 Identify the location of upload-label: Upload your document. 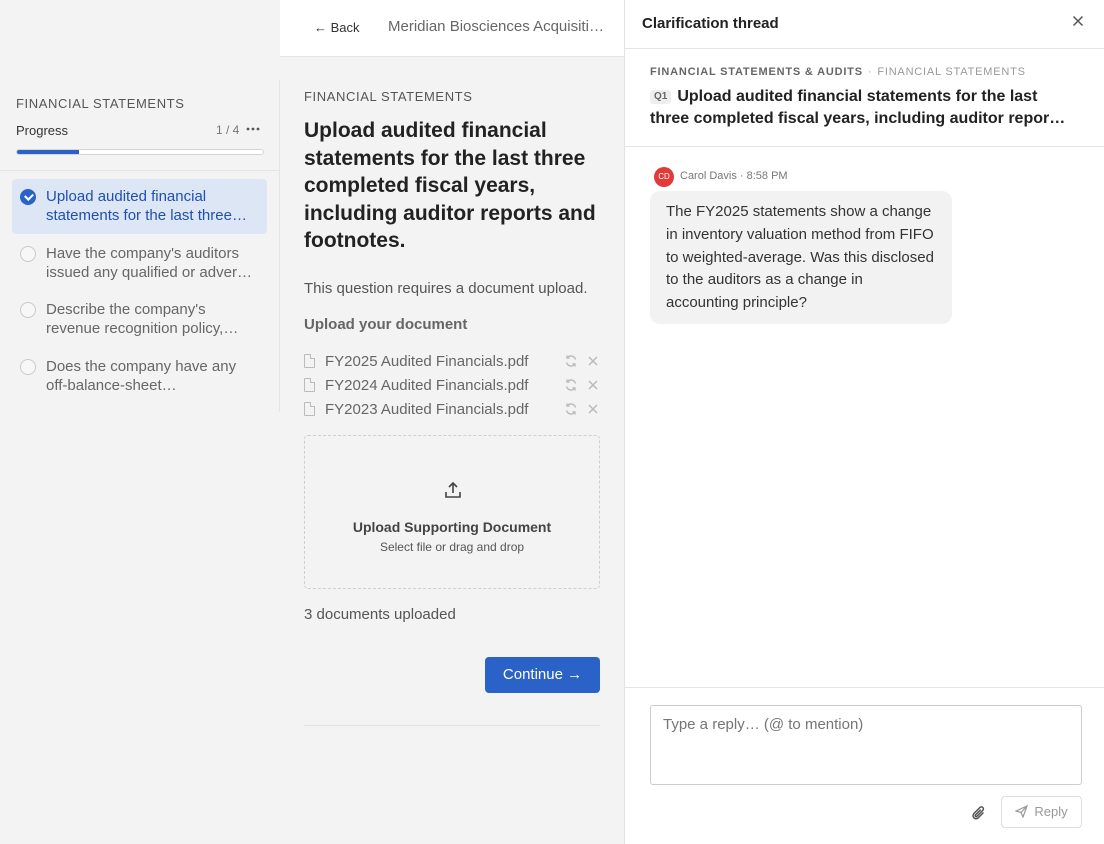
(386, 324).